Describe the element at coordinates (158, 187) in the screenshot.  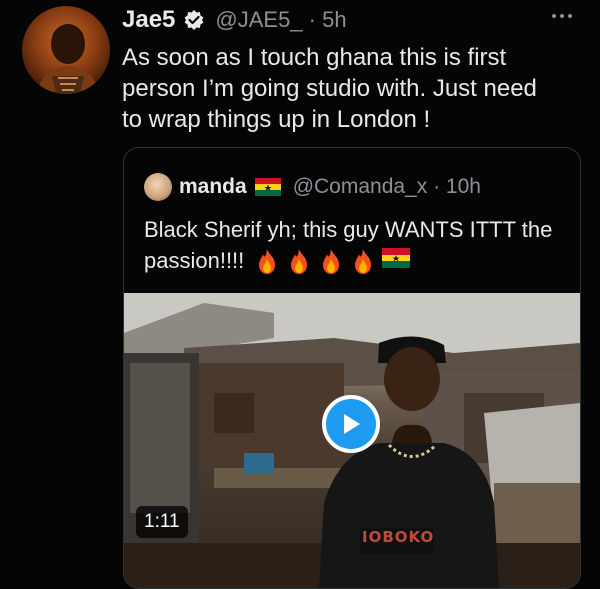
I see `quoted-author-avatar` at that location.